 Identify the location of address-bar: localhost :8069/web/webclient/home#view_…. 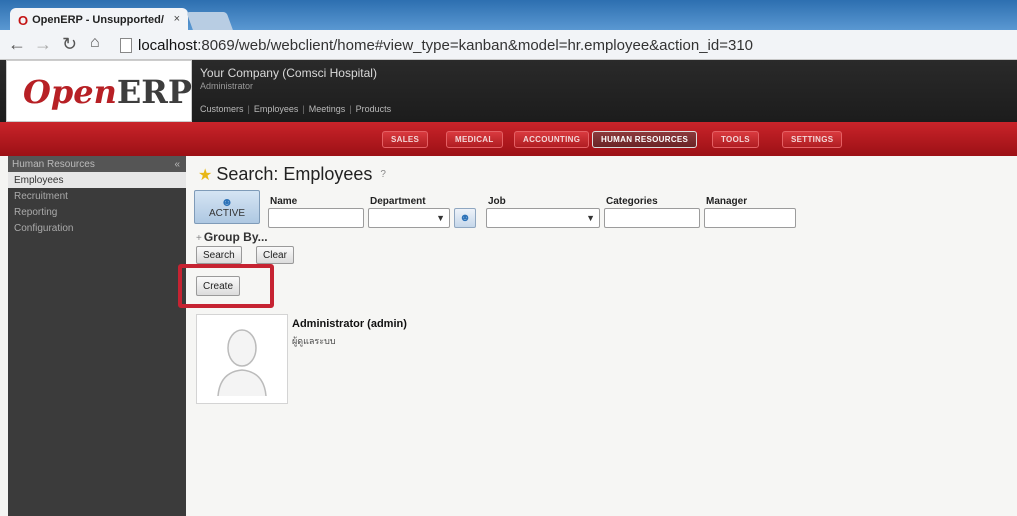
(560, 45).